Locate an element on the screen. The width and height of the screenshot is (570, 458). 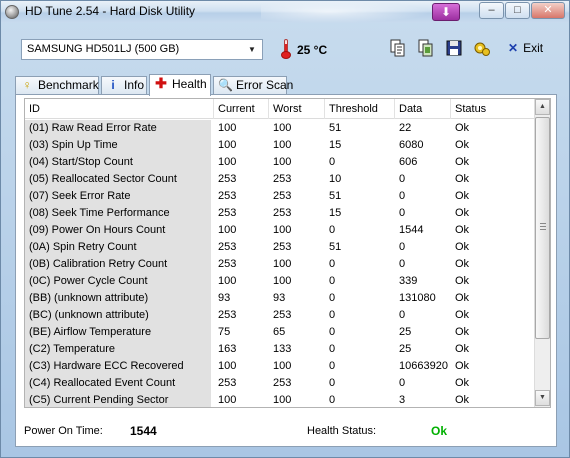
column-header-current: Current is located at coordinates (241, 109).